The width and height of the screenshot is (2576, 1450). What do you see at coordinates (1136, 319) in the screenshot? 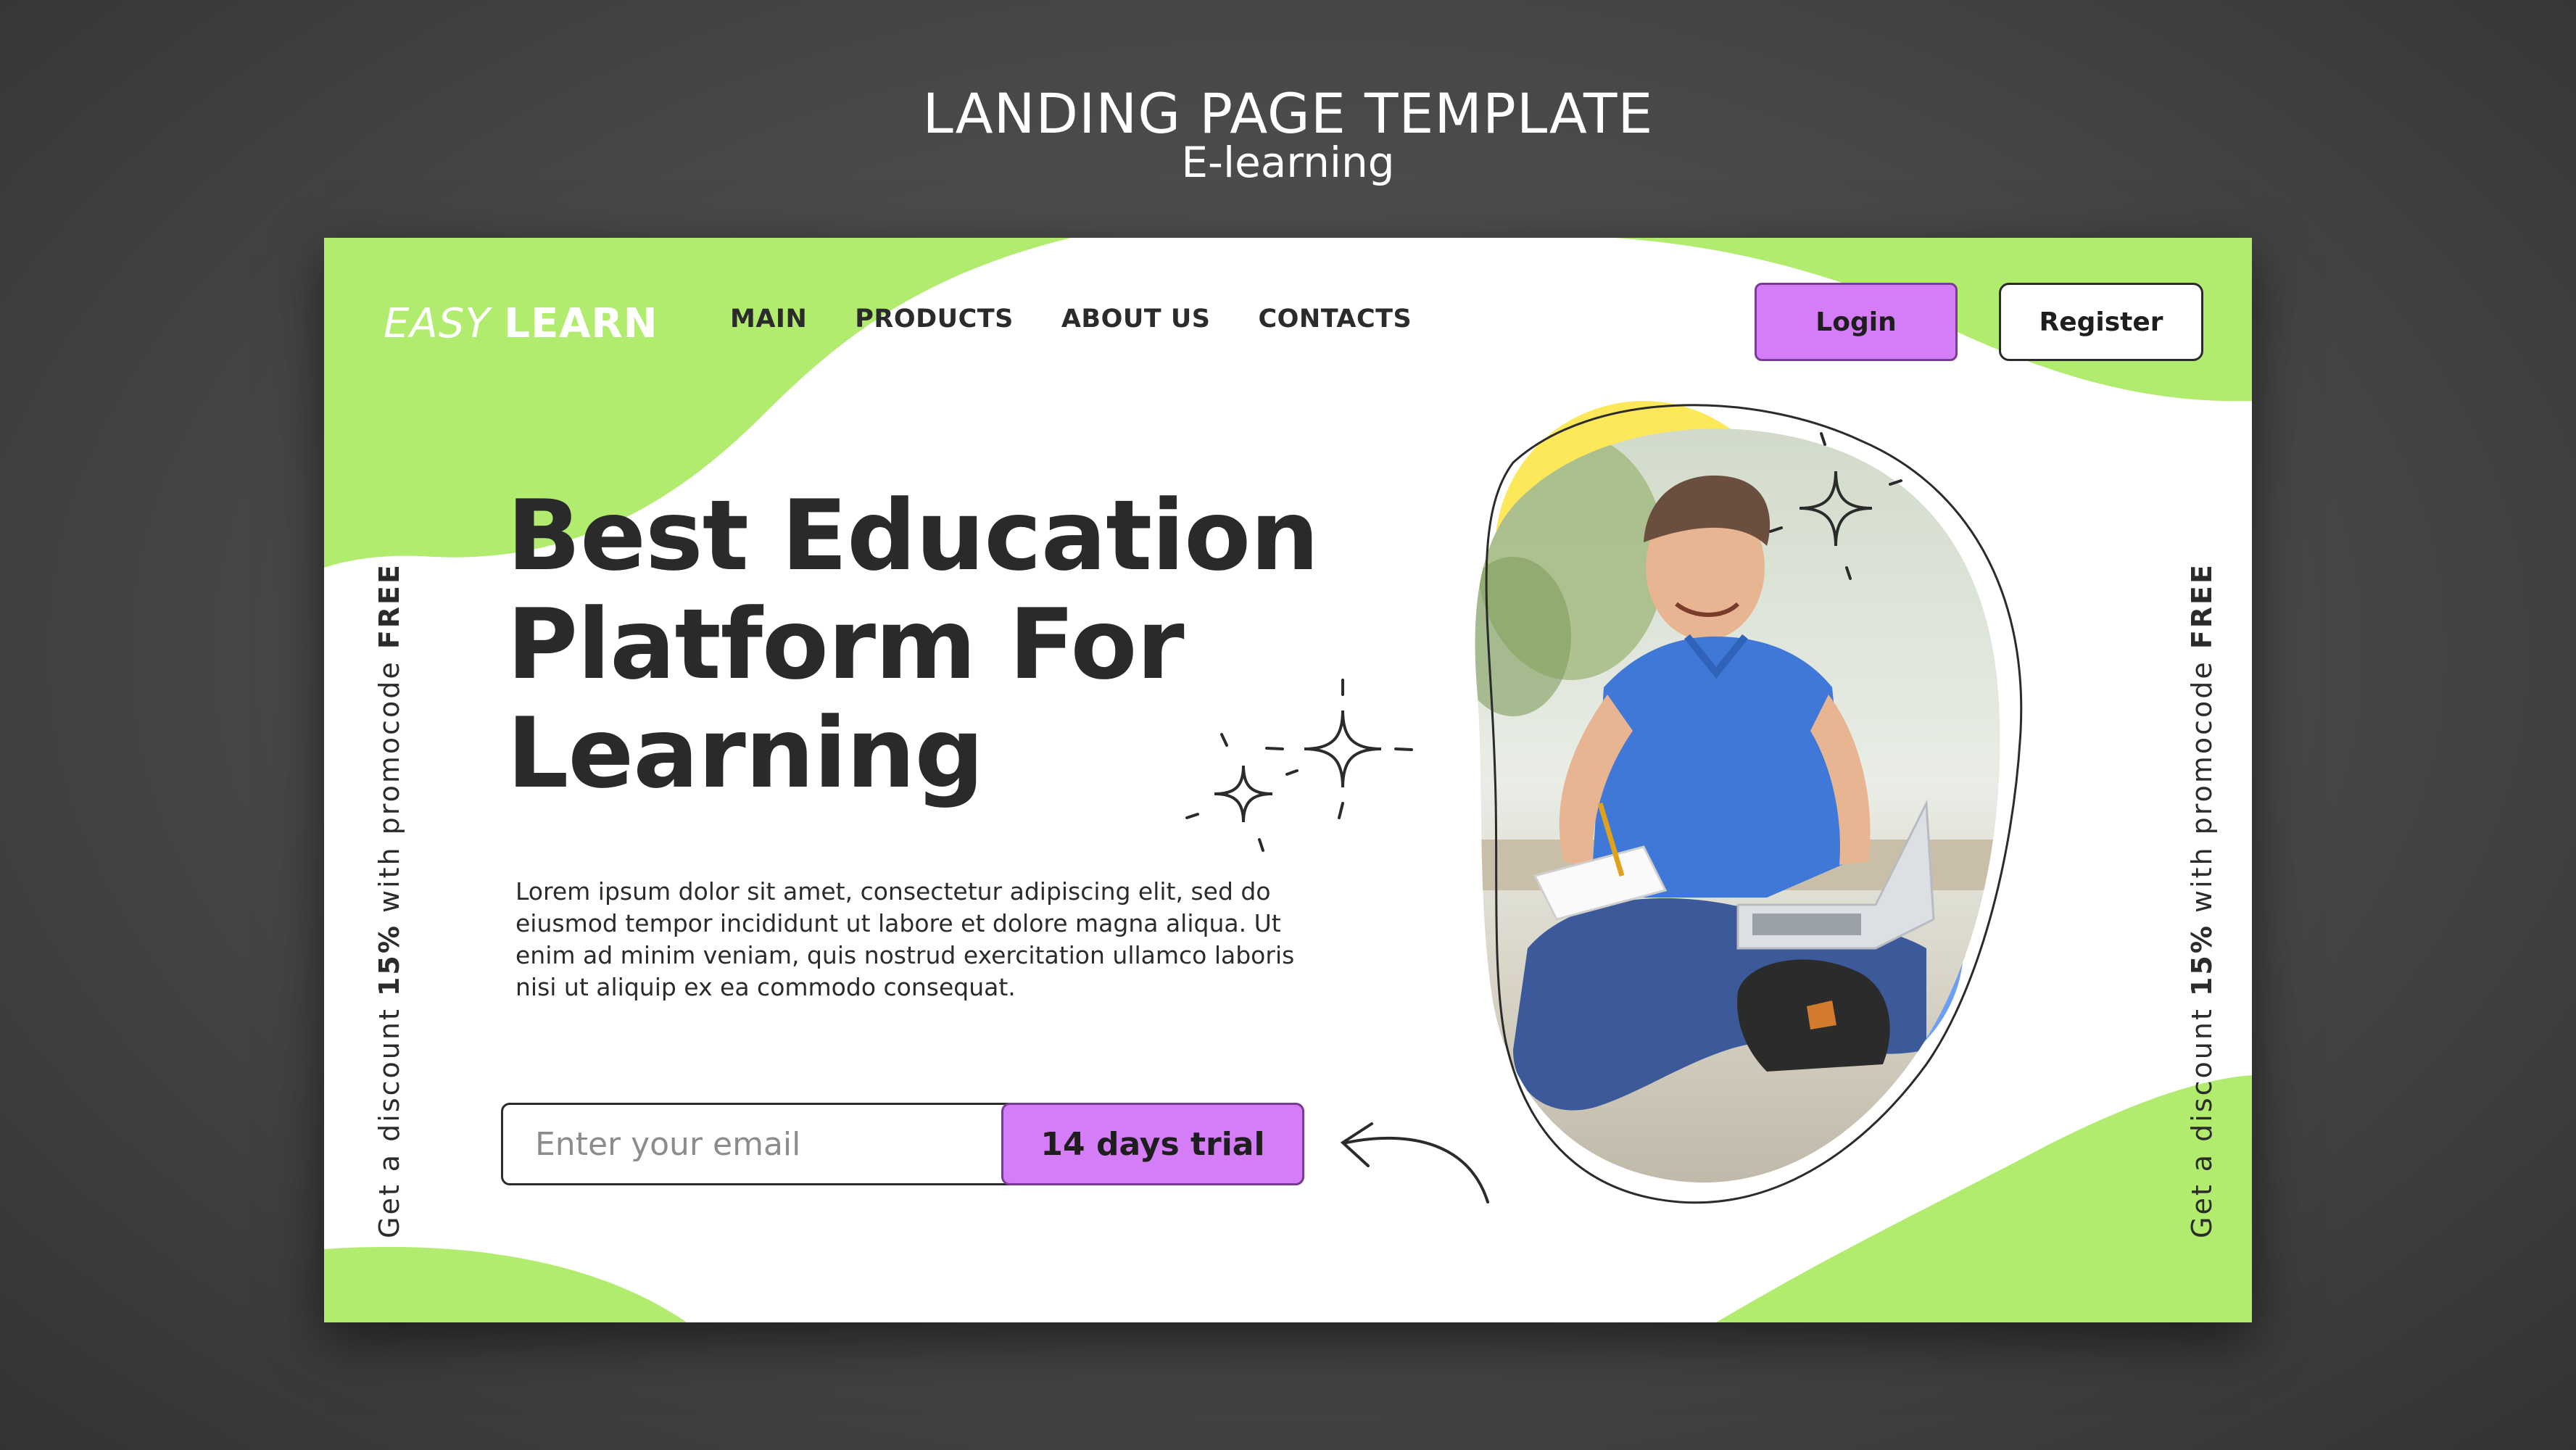
I see `nav-item-about-us: ABOUT US` at bounding box center [1136, 319].